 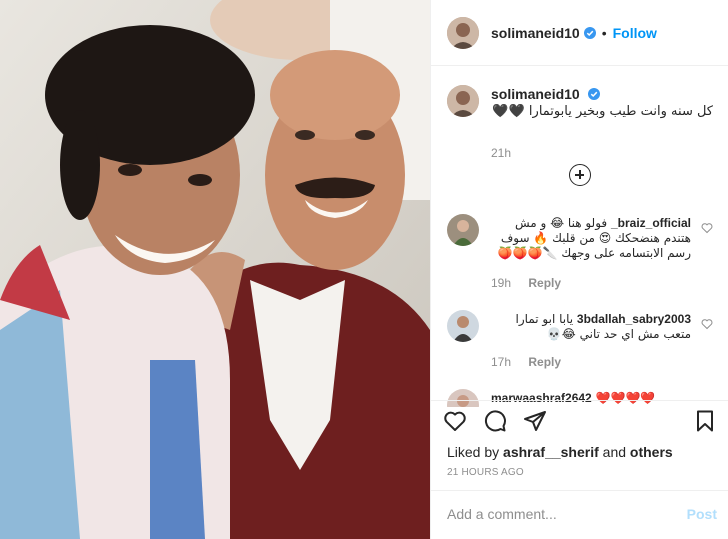 What do you see at coordinates (557, 514) in the screenshot?
I see `comment-input` at bounding box center [557, 514].